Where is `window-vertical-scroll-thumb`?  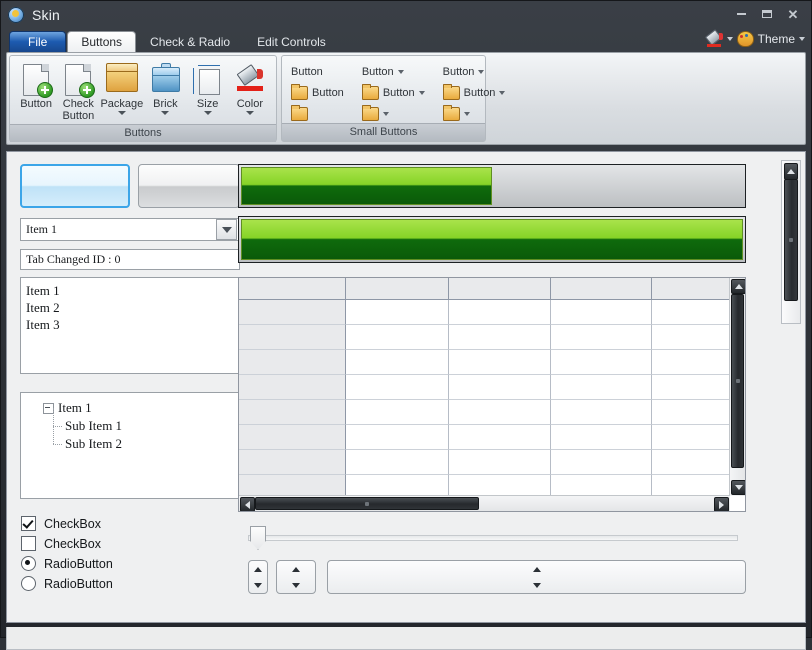 window-vertical-scroll-thumb is located at coordinates (791, 240).